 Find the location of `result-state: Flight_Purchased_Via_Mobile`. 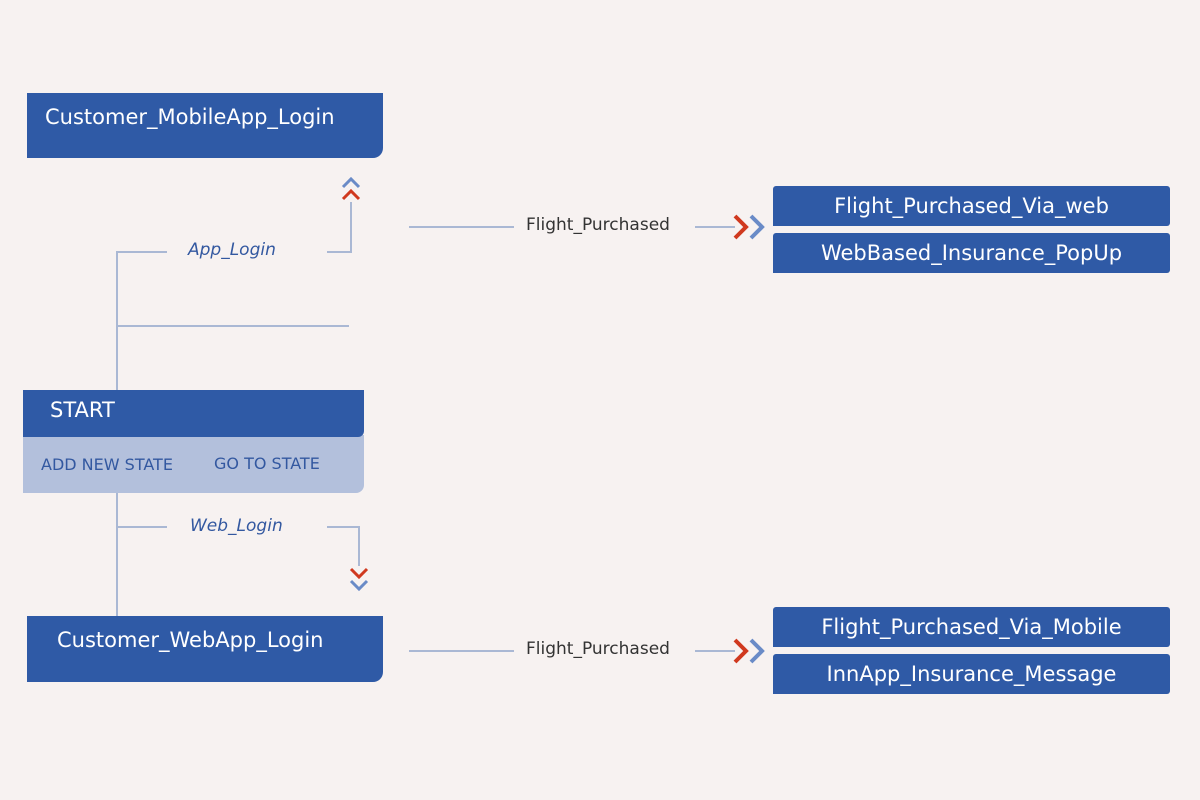

result-state: Flight_Purchased_Via_Mobile is located at coordinates (971, 627).